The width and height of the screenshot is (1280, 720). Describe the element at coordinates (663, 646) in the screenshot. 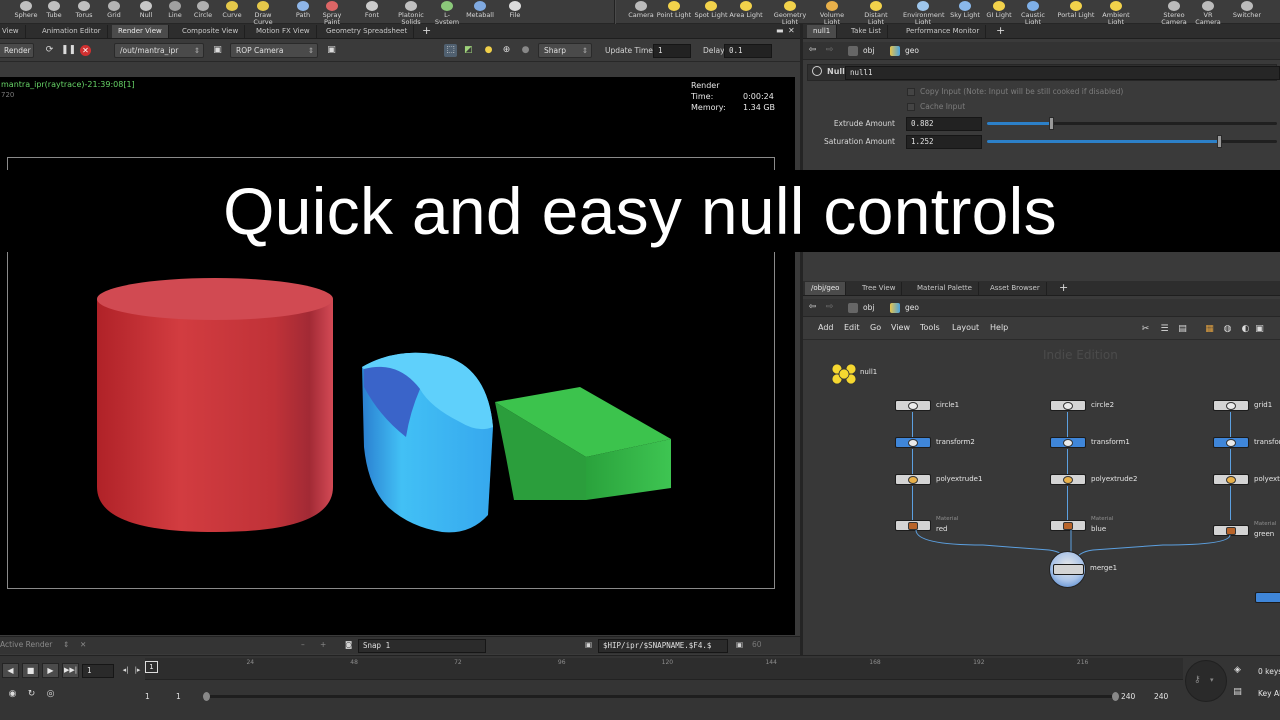

I see `snapshot-path-field: $HIP/ipr/$SNAPNAME.$F4.$` at that location.